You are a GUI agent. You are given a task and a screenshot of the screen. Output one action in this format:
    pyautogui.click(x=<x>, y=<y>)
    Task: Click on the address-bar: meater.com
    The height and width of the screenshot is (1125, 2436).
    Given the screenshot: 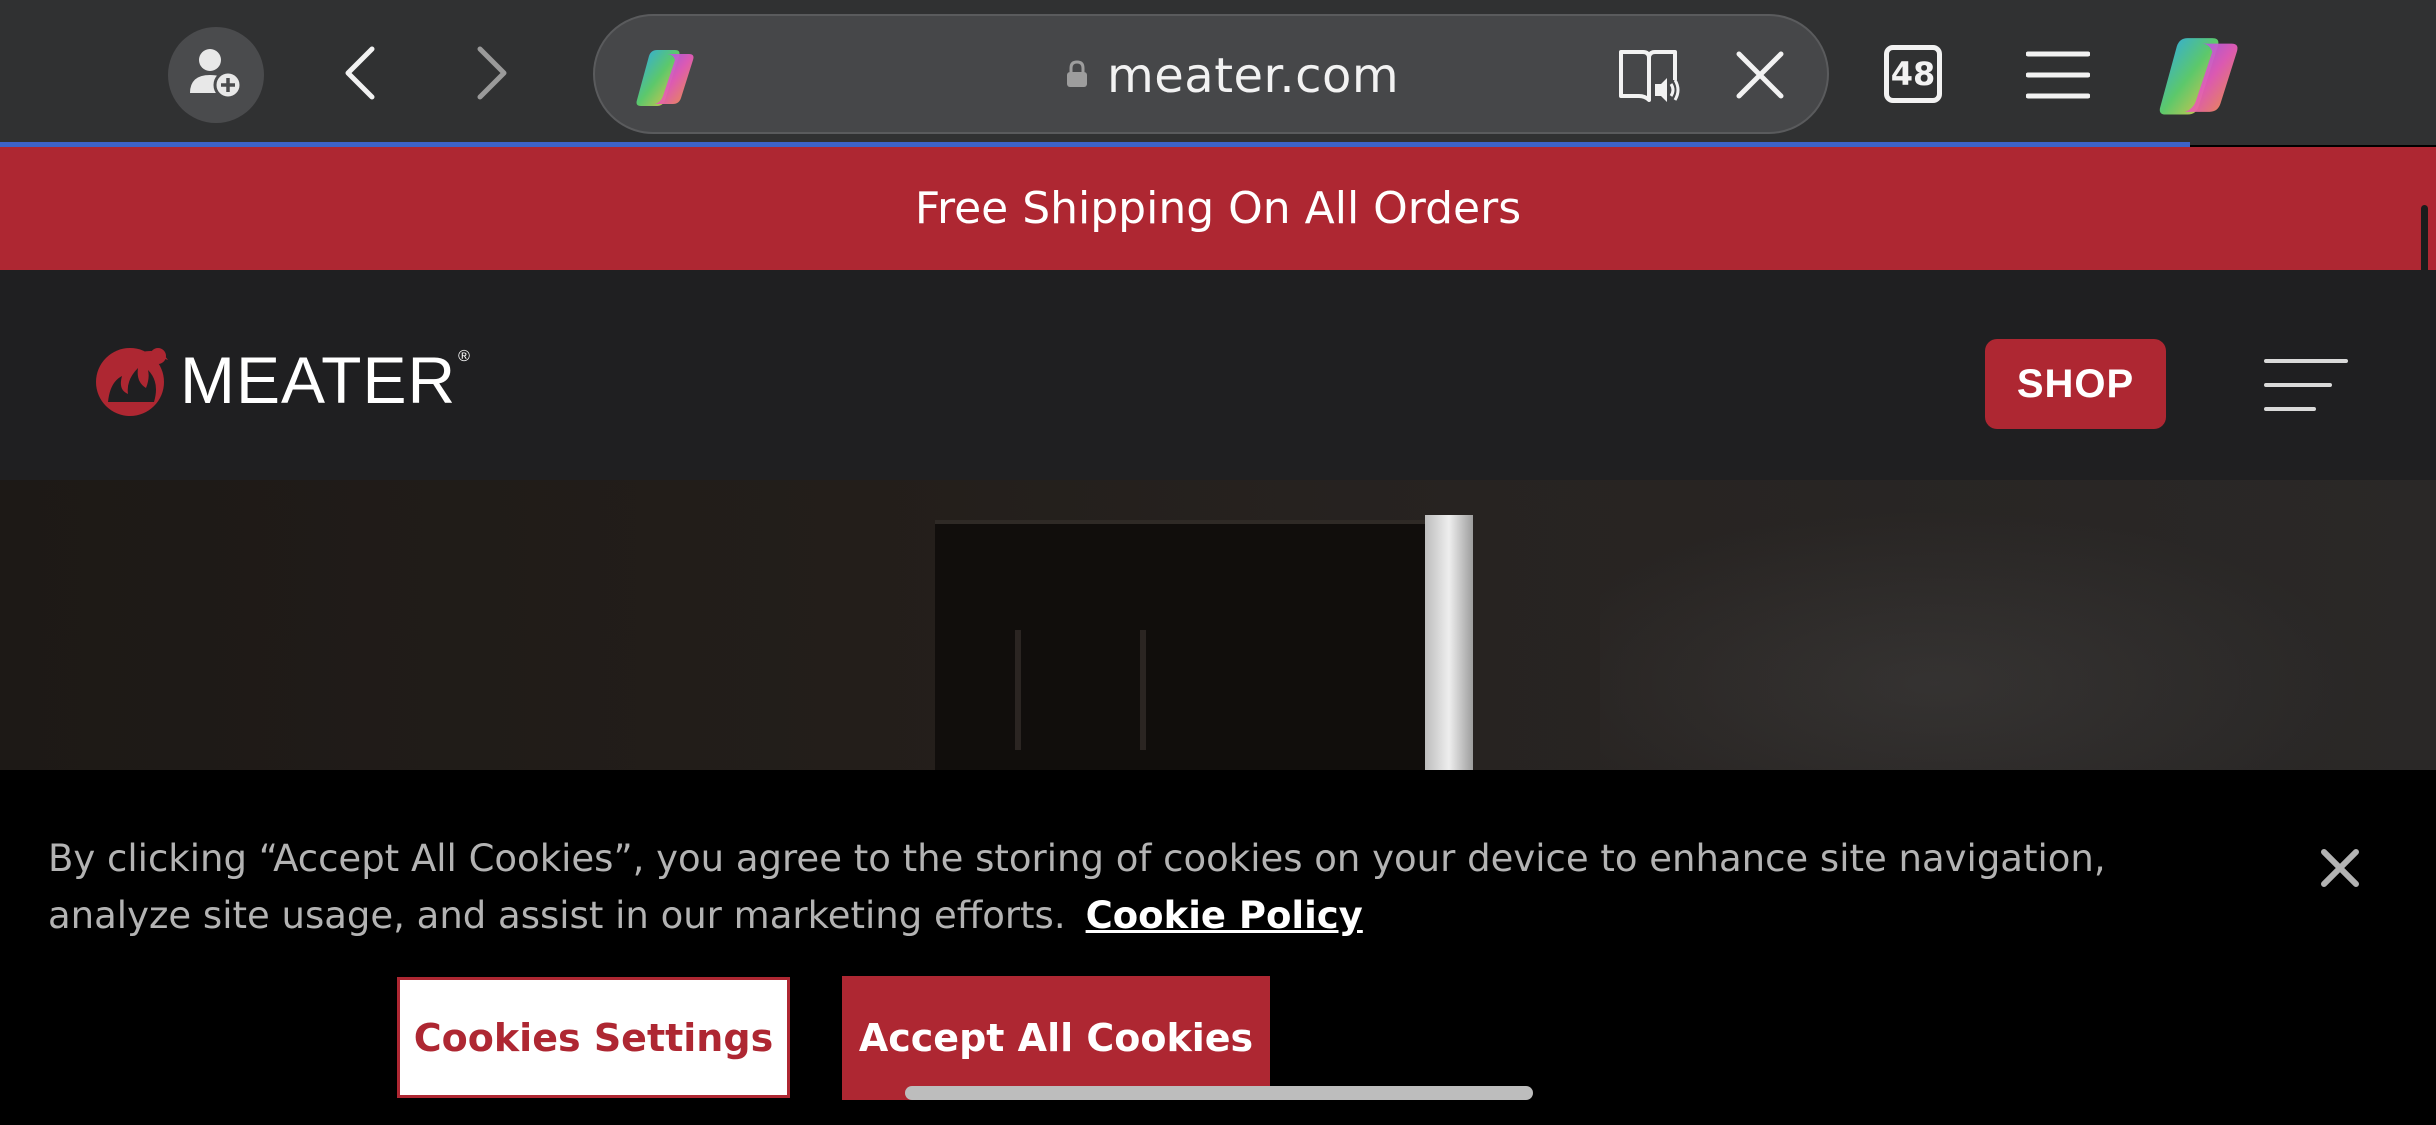 What is the action you would take?
    pyautogui.click(x=1211, y=74)
    